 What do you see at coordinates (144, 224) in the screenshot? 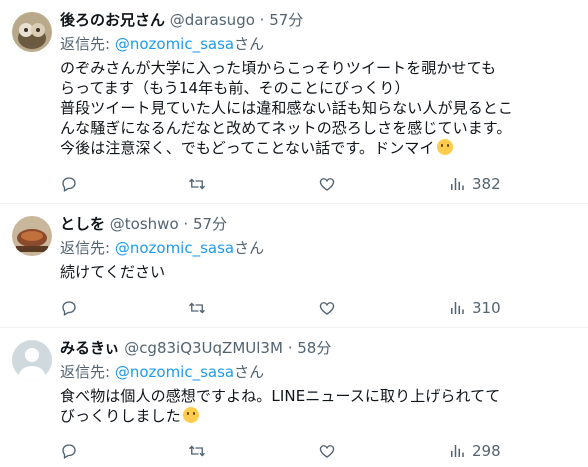
I see `author-handle: @toshwo` at bounding box center [144, 224].